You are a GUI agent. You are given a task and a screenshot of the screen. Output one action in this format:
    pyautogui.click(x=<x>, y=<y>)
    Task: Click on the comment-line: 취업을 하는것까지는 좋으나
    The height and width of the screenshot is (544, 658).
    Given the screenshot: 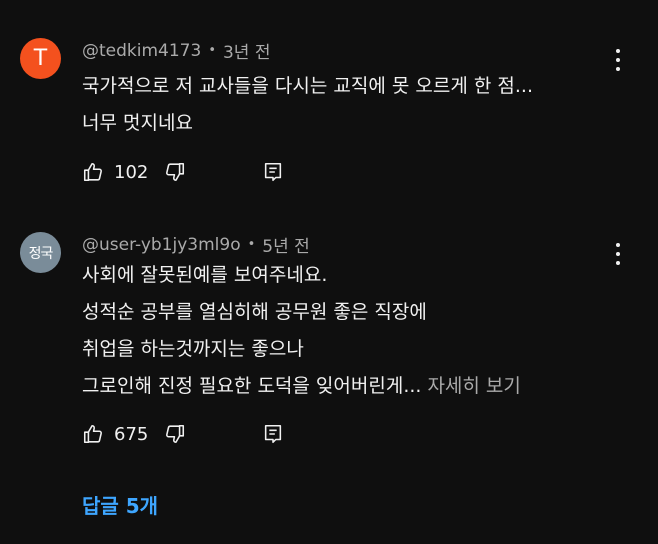 What is the action you would take?
    pyautogui.click(x=193, y=349)
    